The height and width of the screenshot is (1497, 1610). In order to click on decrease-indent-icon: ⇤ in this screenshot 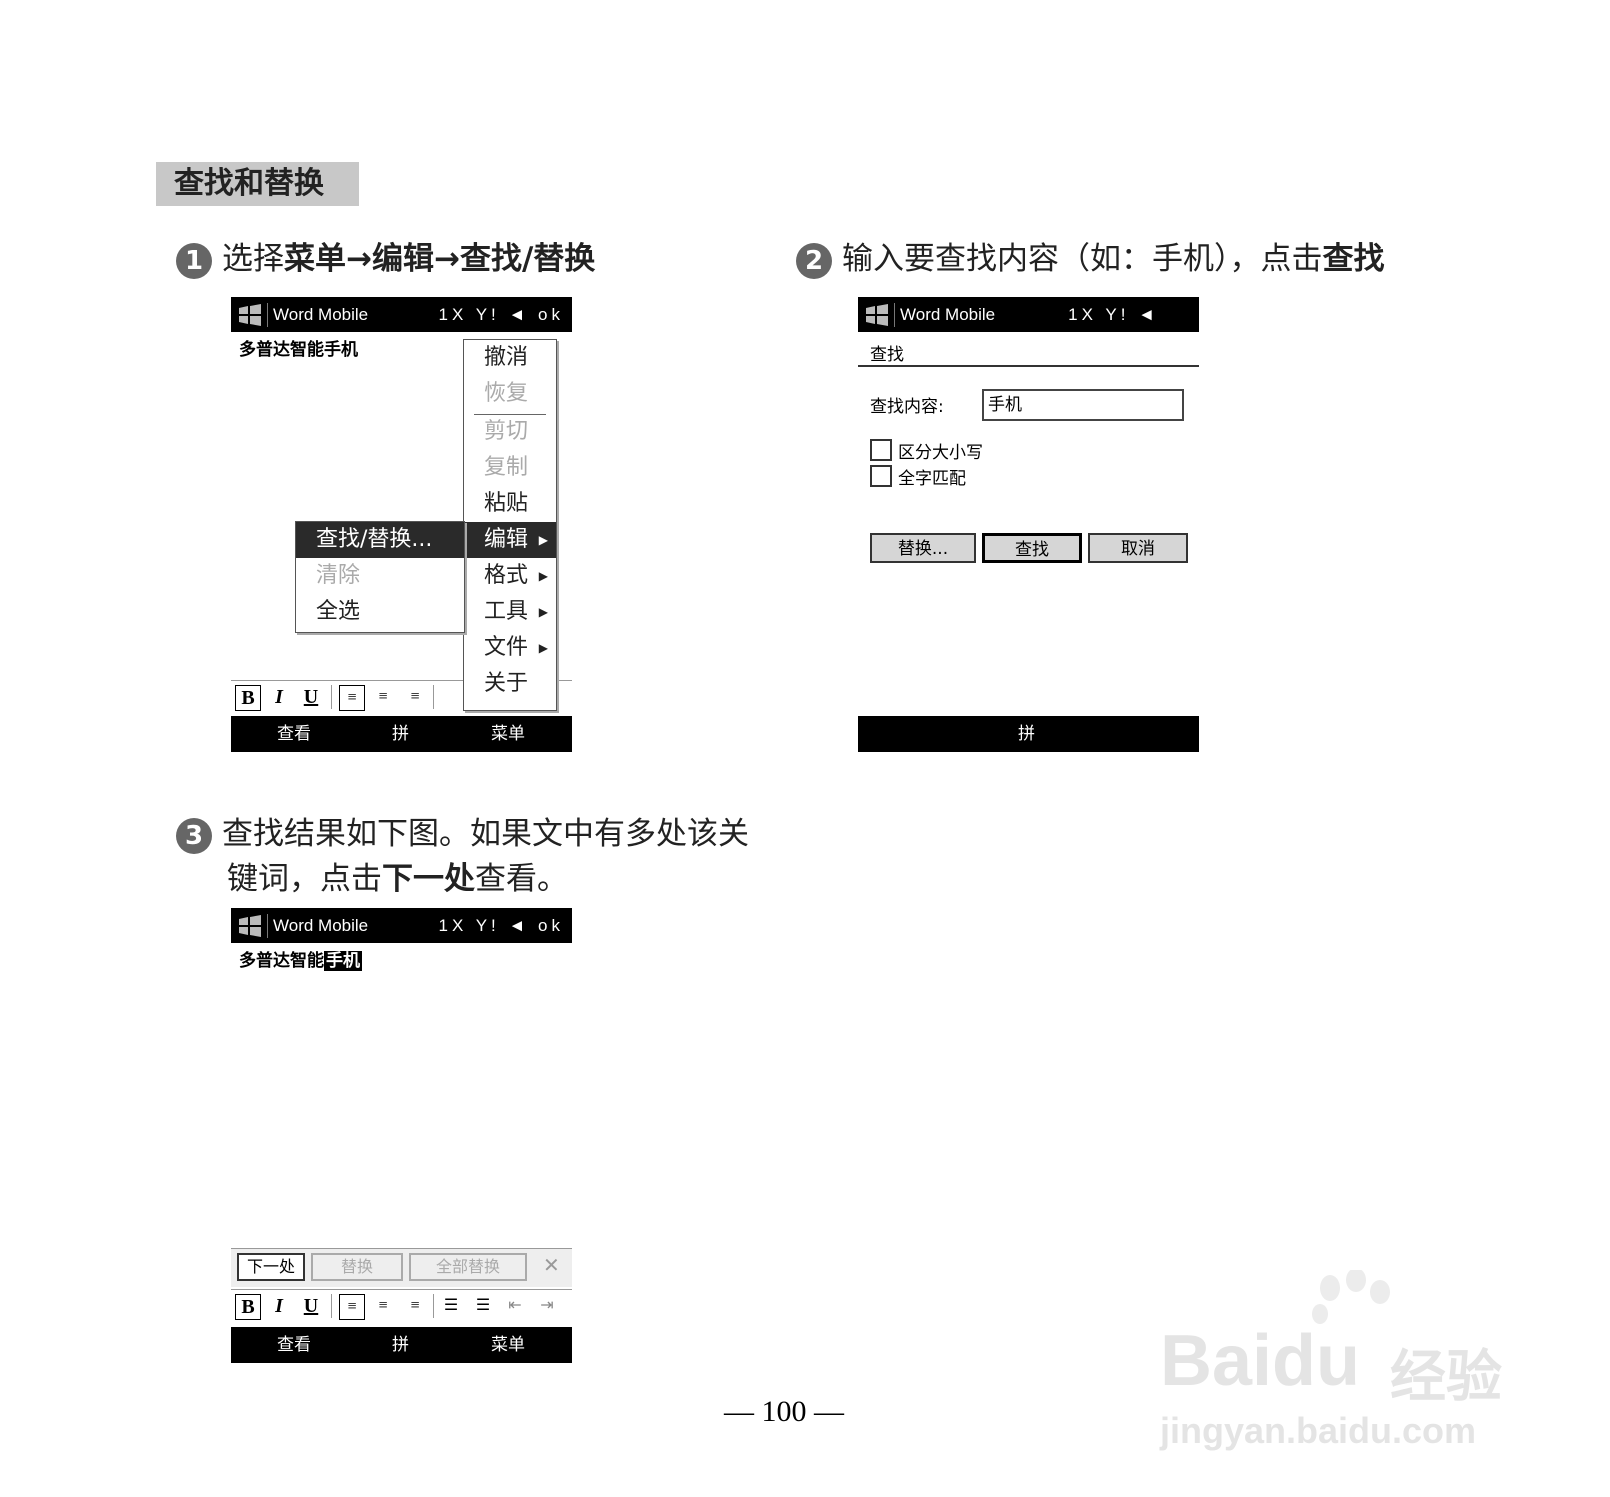, I will do `click(515, 1306)`.